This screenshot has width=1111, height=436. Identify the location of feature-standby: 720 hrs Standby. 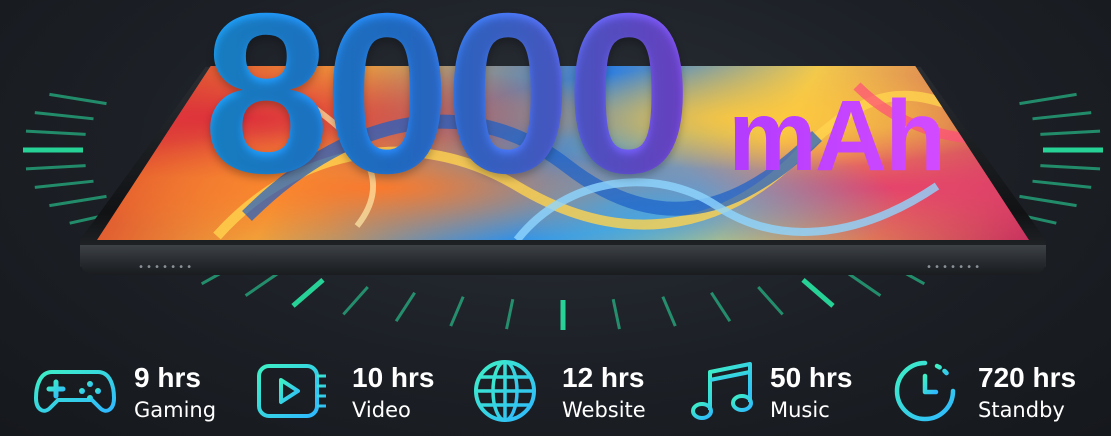
(999, 396).